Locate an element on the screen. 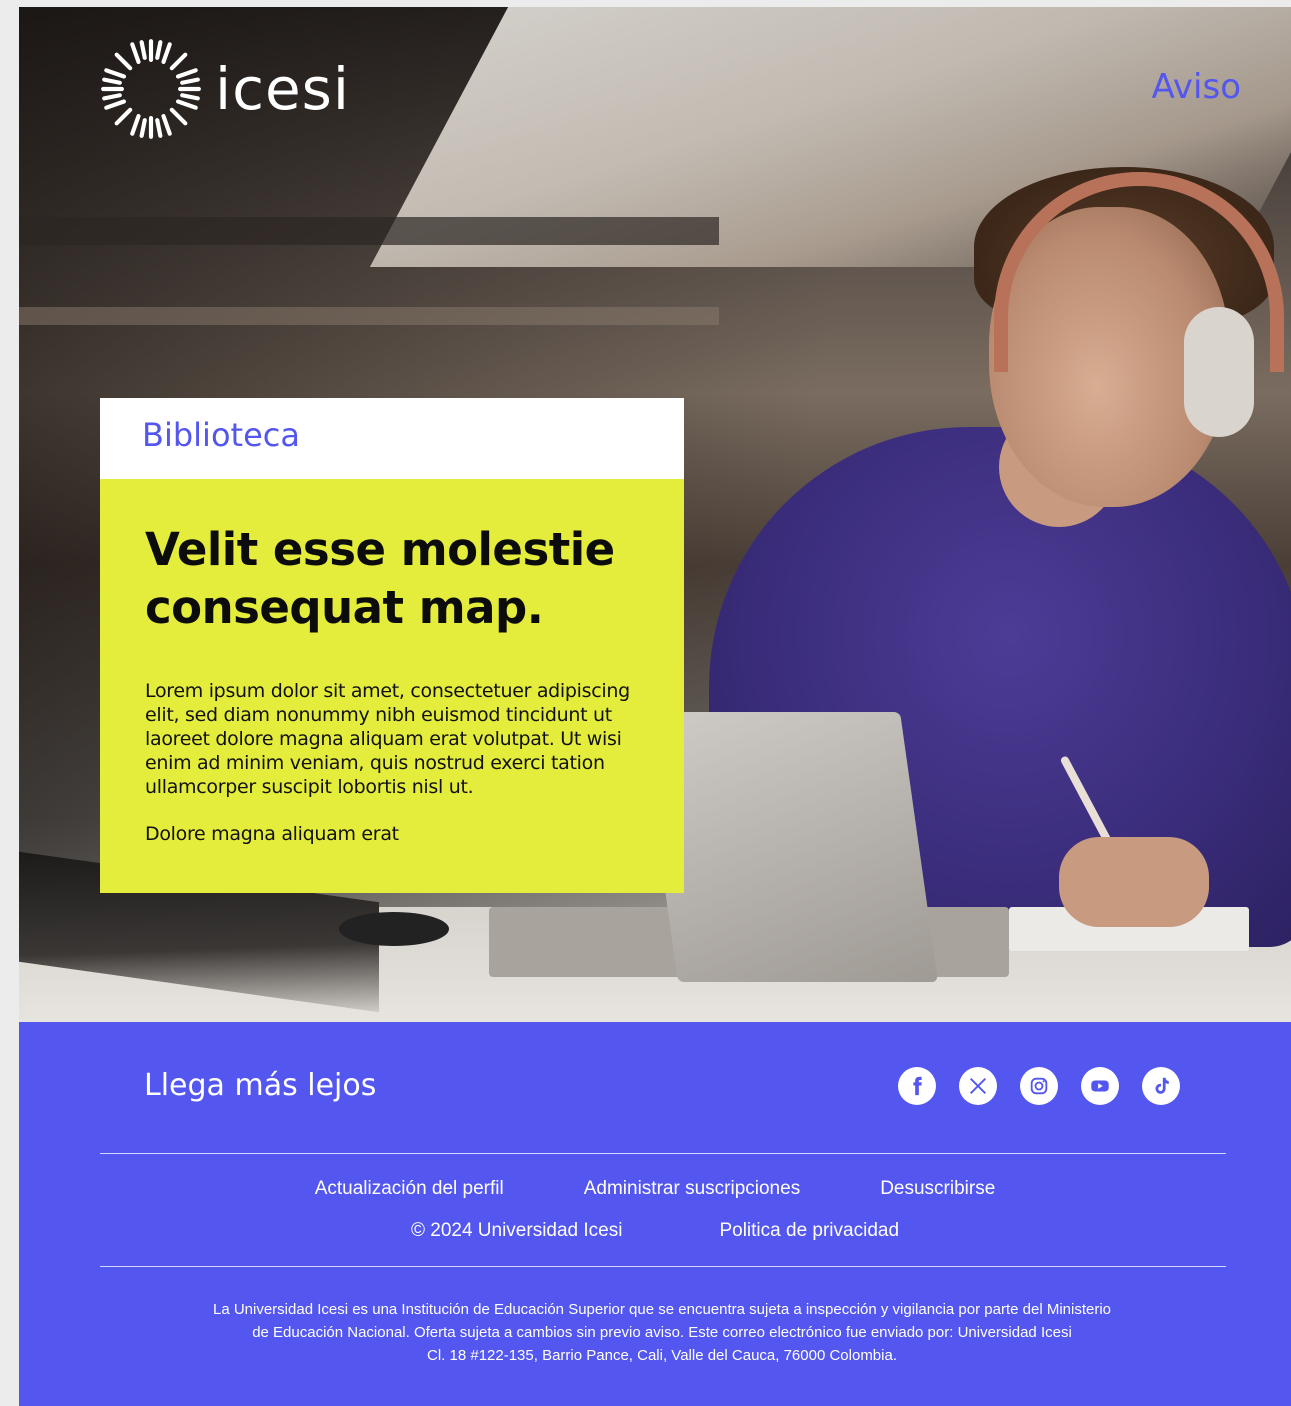 Image resolution: width=1291 pixels, height=1406 pixels. tiktok-icon is located at coordinates (1161, 1086).